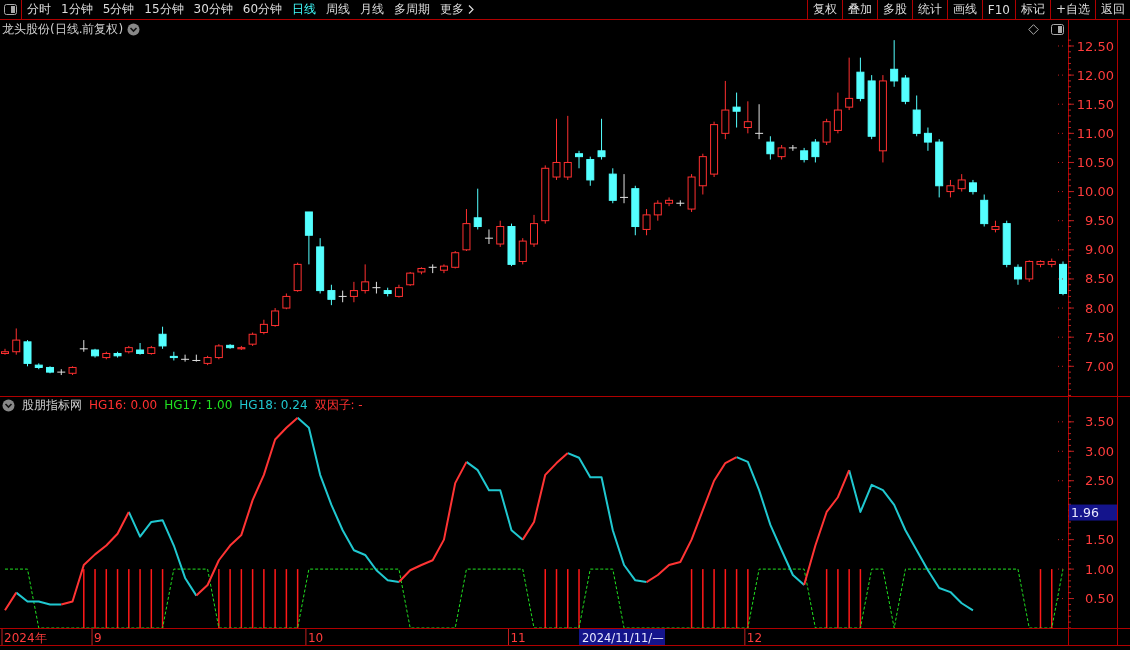 Image resolution: width=1130 pixels, height=650 pixels. Describe the element at coordinates (1099, 279) in the screenshot. I see `axis-label: 8.50` at that location.